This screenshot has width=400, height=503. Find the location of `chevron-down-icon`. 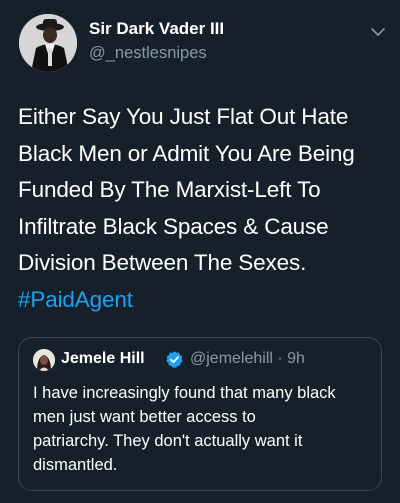

chevron-down-icon is located at coordinates (378, 32).